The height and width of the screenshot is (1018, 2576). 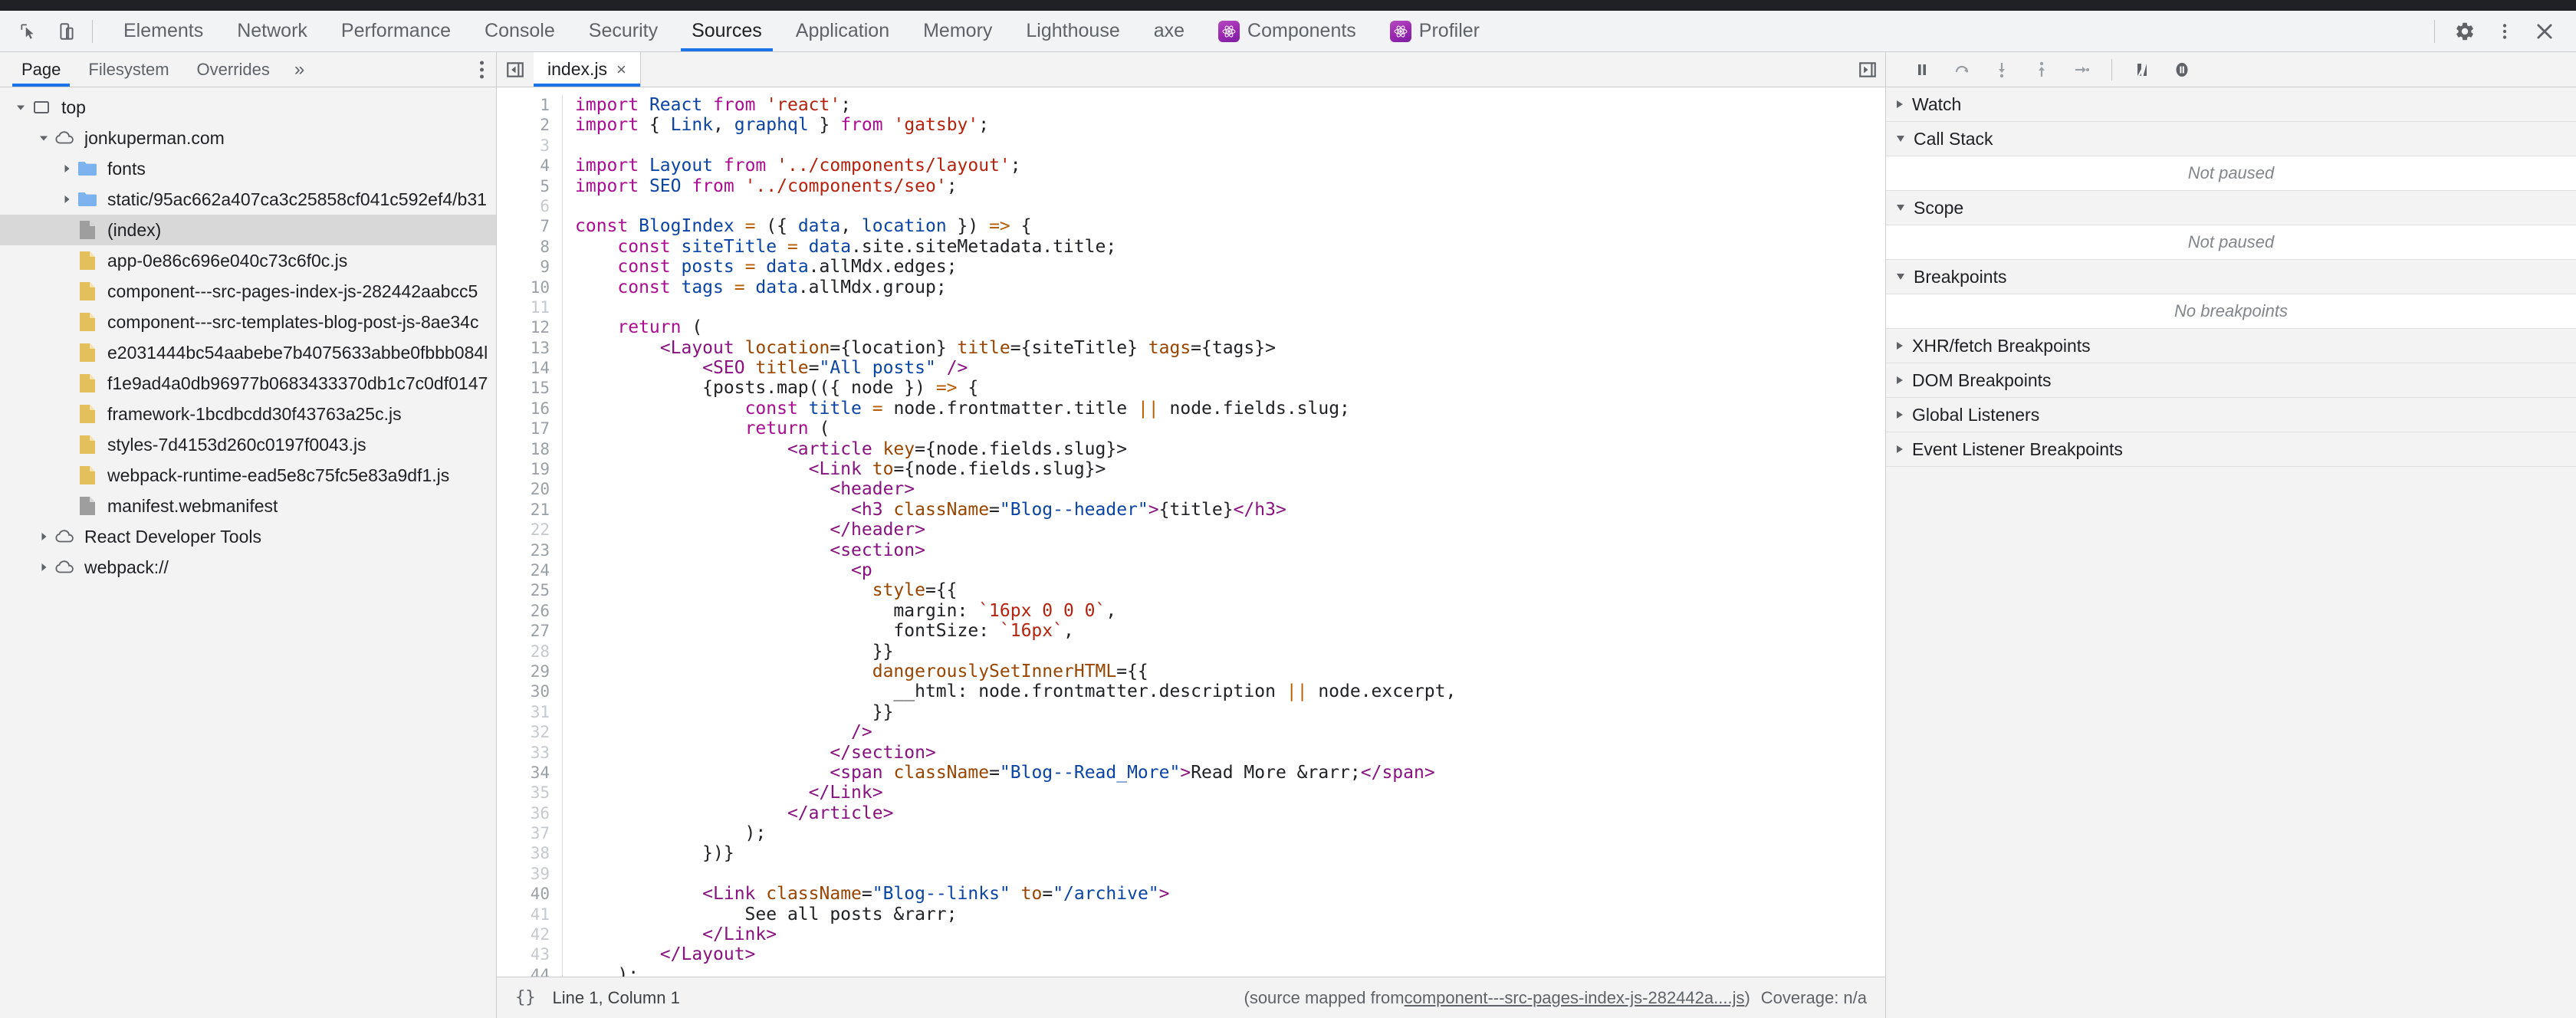 I want to click on navigator-tab-overrides: Overrides, so click(x=234, y=69).